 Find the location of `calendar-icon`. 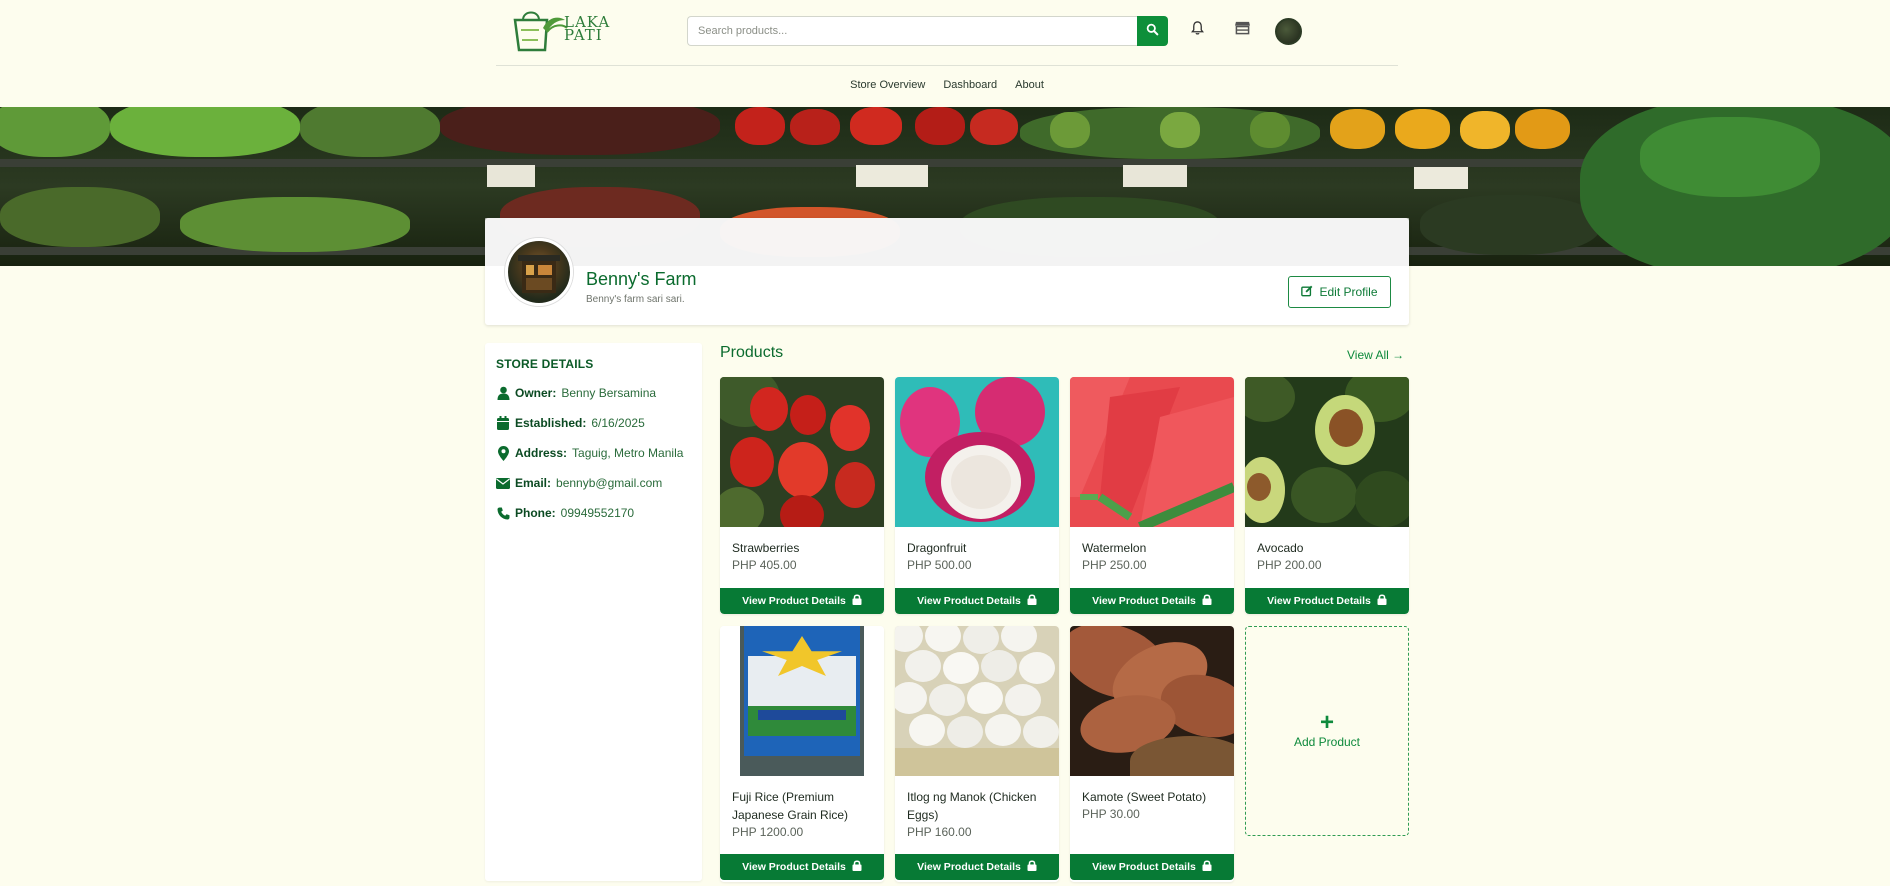

calendar-icon is located at coordinates (503, 423).